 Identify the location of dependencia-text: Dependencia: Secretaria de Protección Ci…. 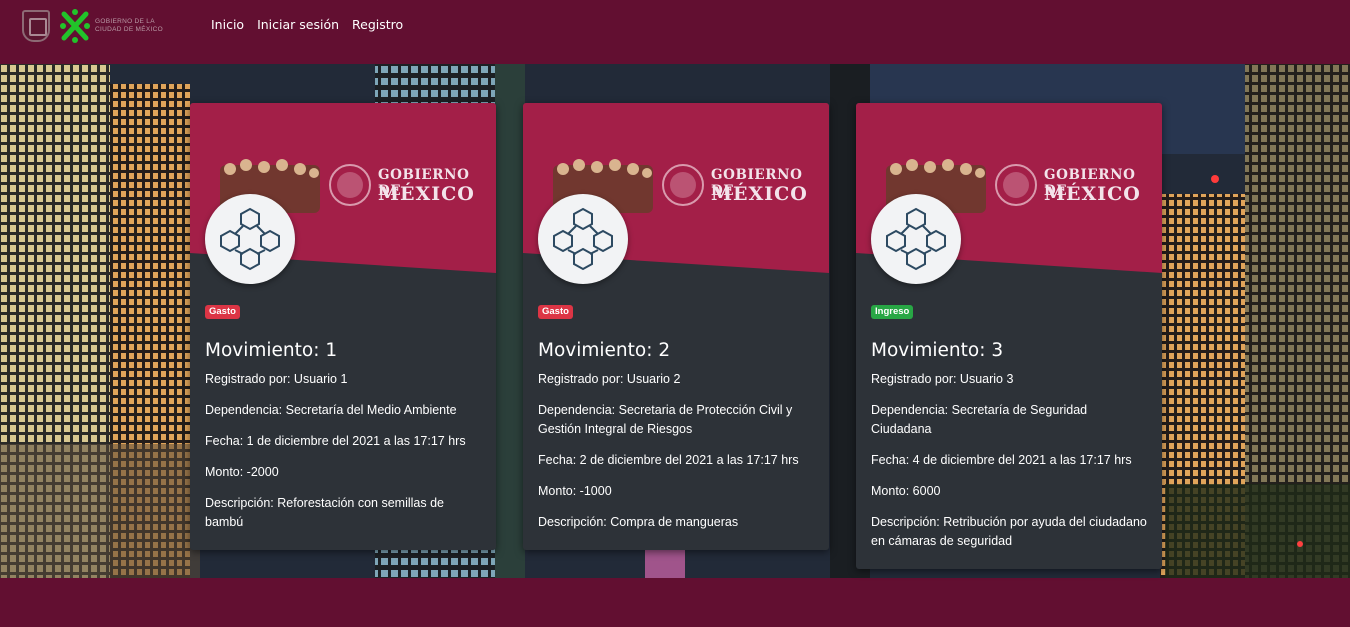
(665, 419).